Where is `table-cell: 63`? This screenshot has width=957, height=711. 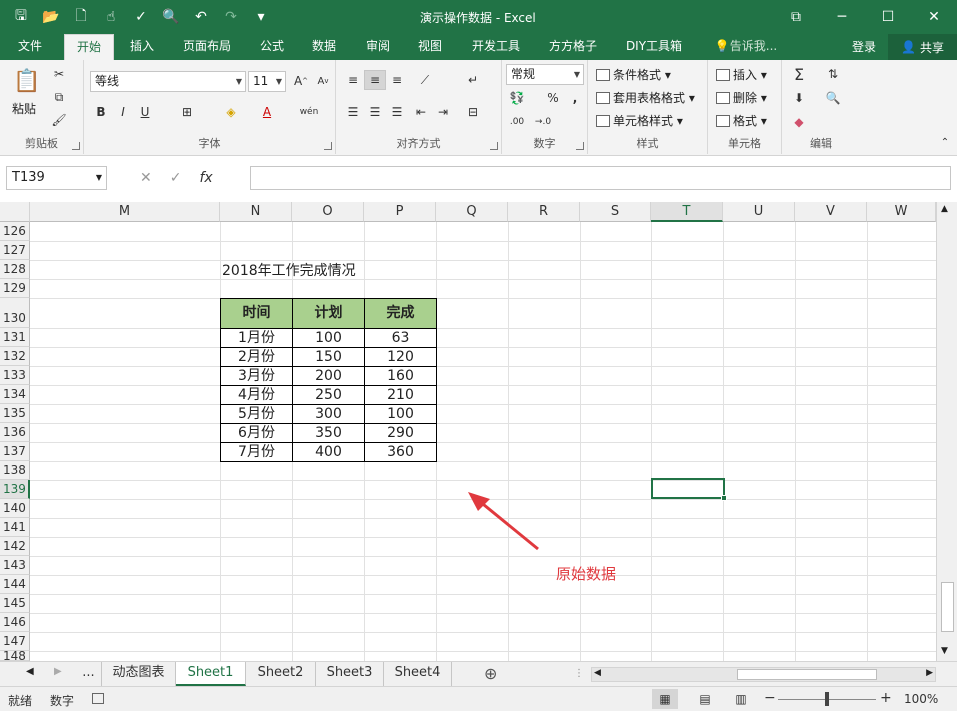
table-cell: 63 is located at coordinates (400, 338).